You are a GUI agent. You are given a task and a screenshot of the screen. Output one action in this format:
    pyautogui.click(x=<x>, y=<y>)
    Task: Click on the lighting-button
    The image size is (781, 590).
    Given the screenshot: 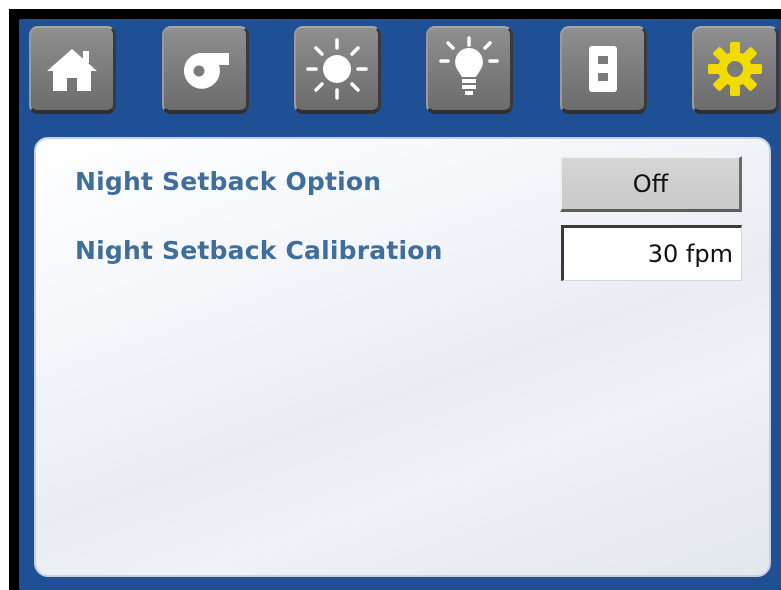 What is the action you would take?
    pyautogui.click(x=469, y=70)
    